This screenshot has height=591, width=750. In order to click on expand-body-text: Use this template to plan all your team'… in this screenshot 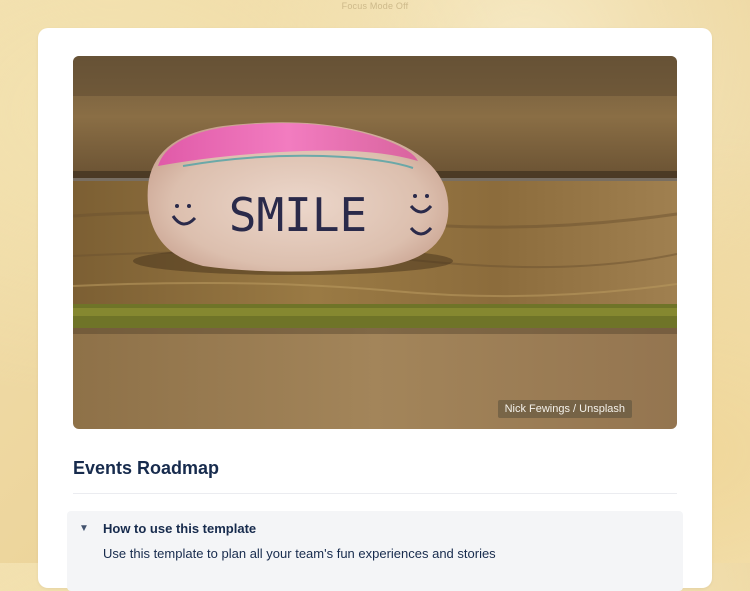, I will do `click(299, 553)`.